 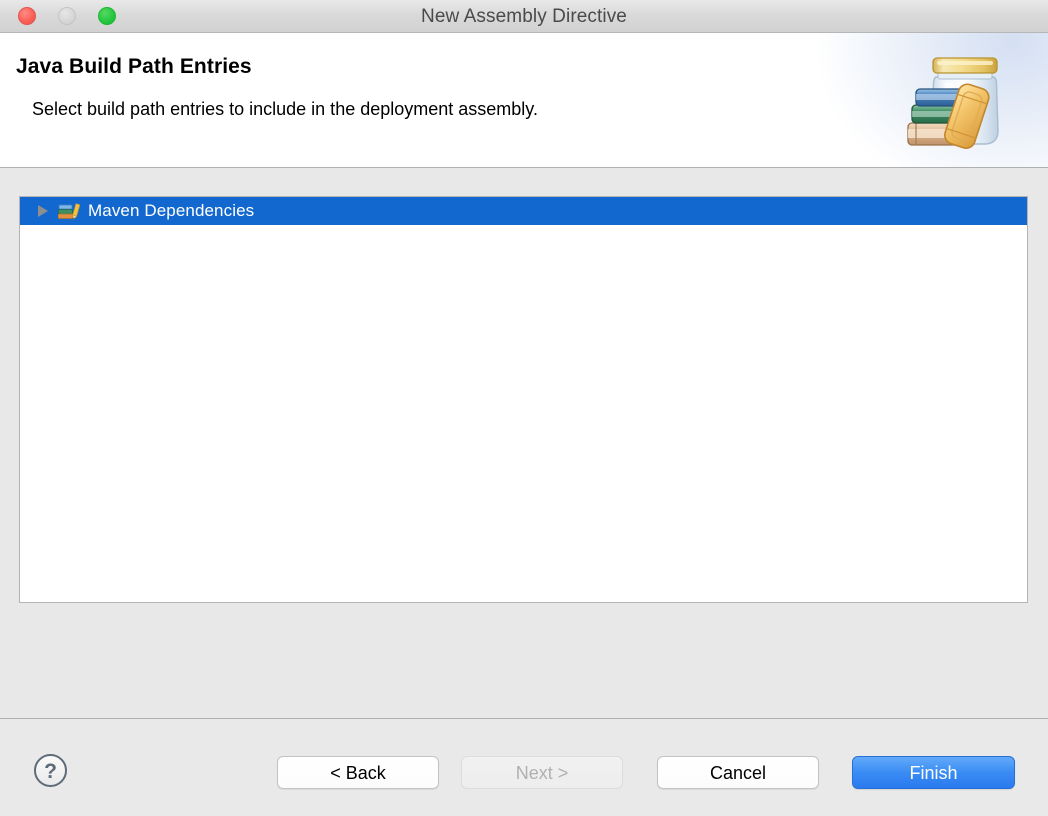 What do you see at coordinates (738, 772) in the screenshot?
I see `cancel-button: Cancel` at bounding box center [738, 772].